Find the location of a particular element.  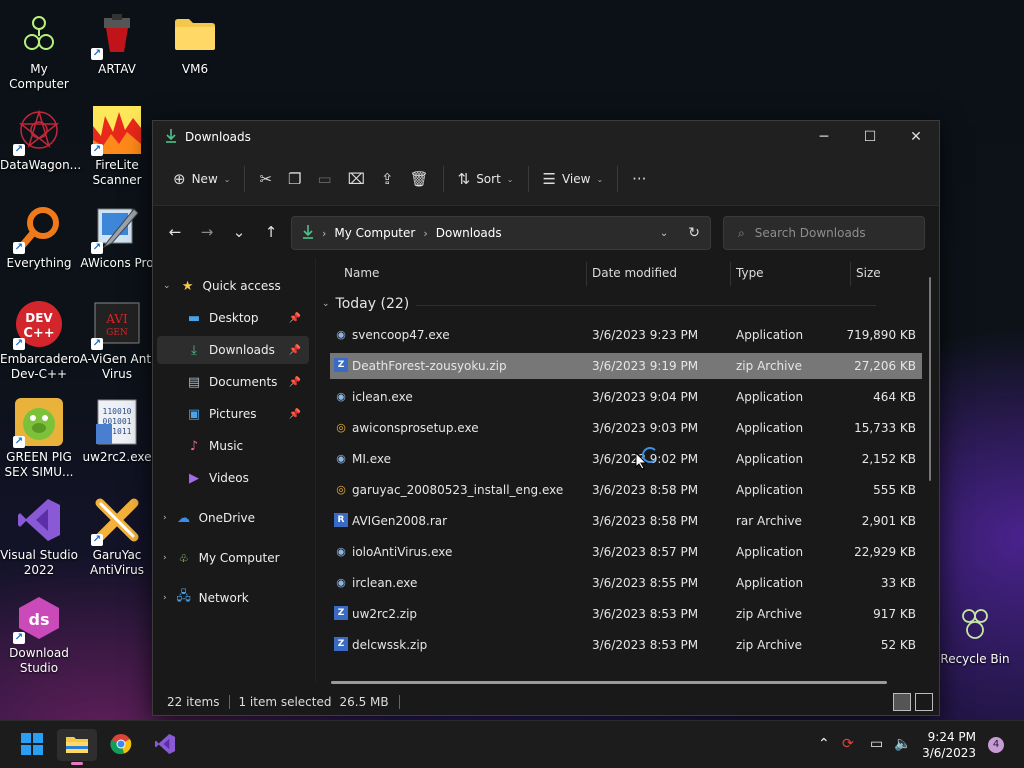

trash-icon: 🗑 is located at coordinates (419, 179).